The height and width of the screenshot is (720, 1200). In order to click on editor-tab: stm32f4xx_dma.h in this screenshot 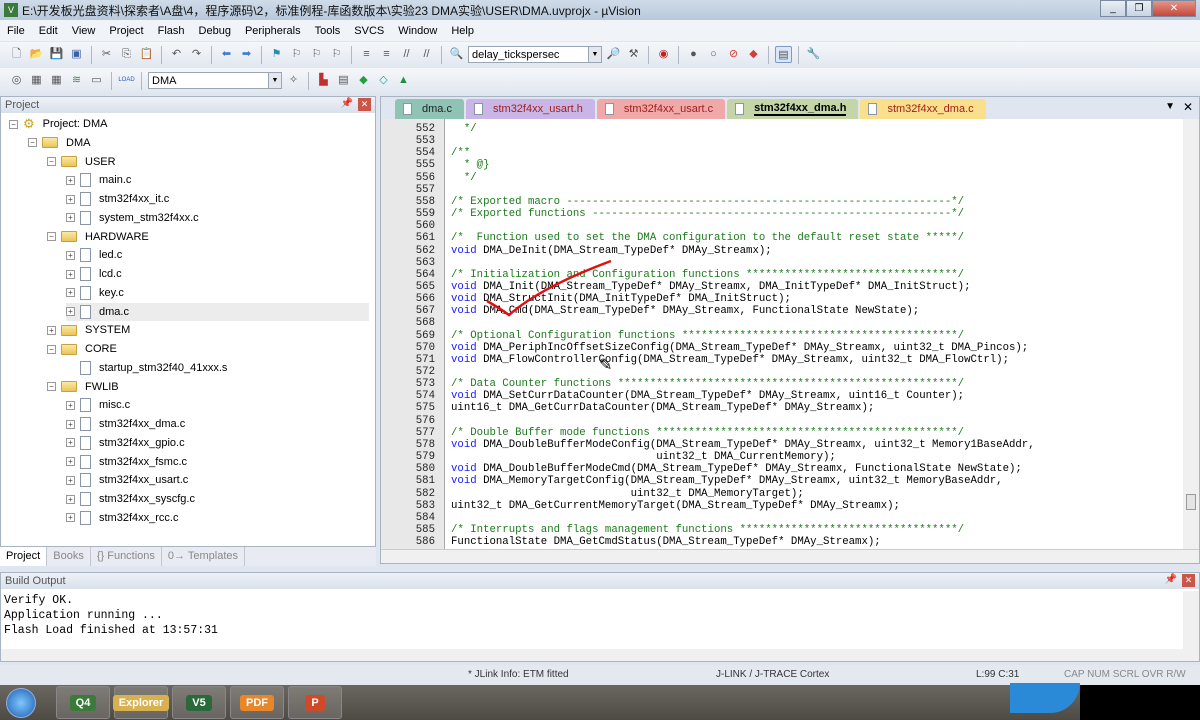, I will do `click(793, 109)`.